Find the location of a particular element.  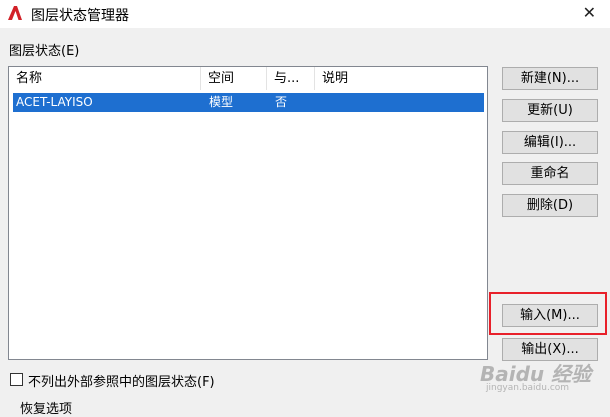

exclude-xref-label: 不列出外部参照中的图层状态(F) is located at coordinates (121, 382).